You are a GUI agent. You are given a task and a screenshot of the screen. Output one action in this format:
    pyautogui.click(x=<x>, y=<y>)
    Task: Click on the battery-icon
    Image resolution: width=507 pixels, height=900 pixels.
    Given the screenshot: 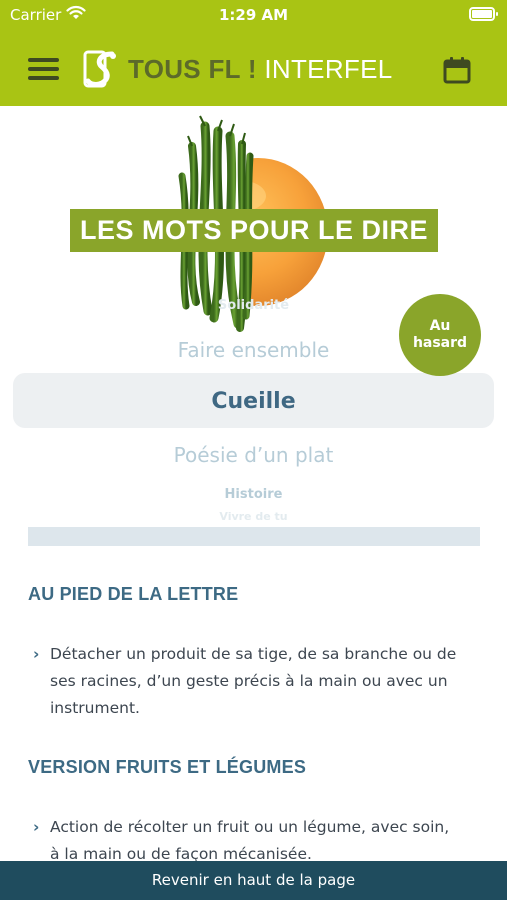 What is the action you would take?
    pyautogui.click(x=483, y=14)
    